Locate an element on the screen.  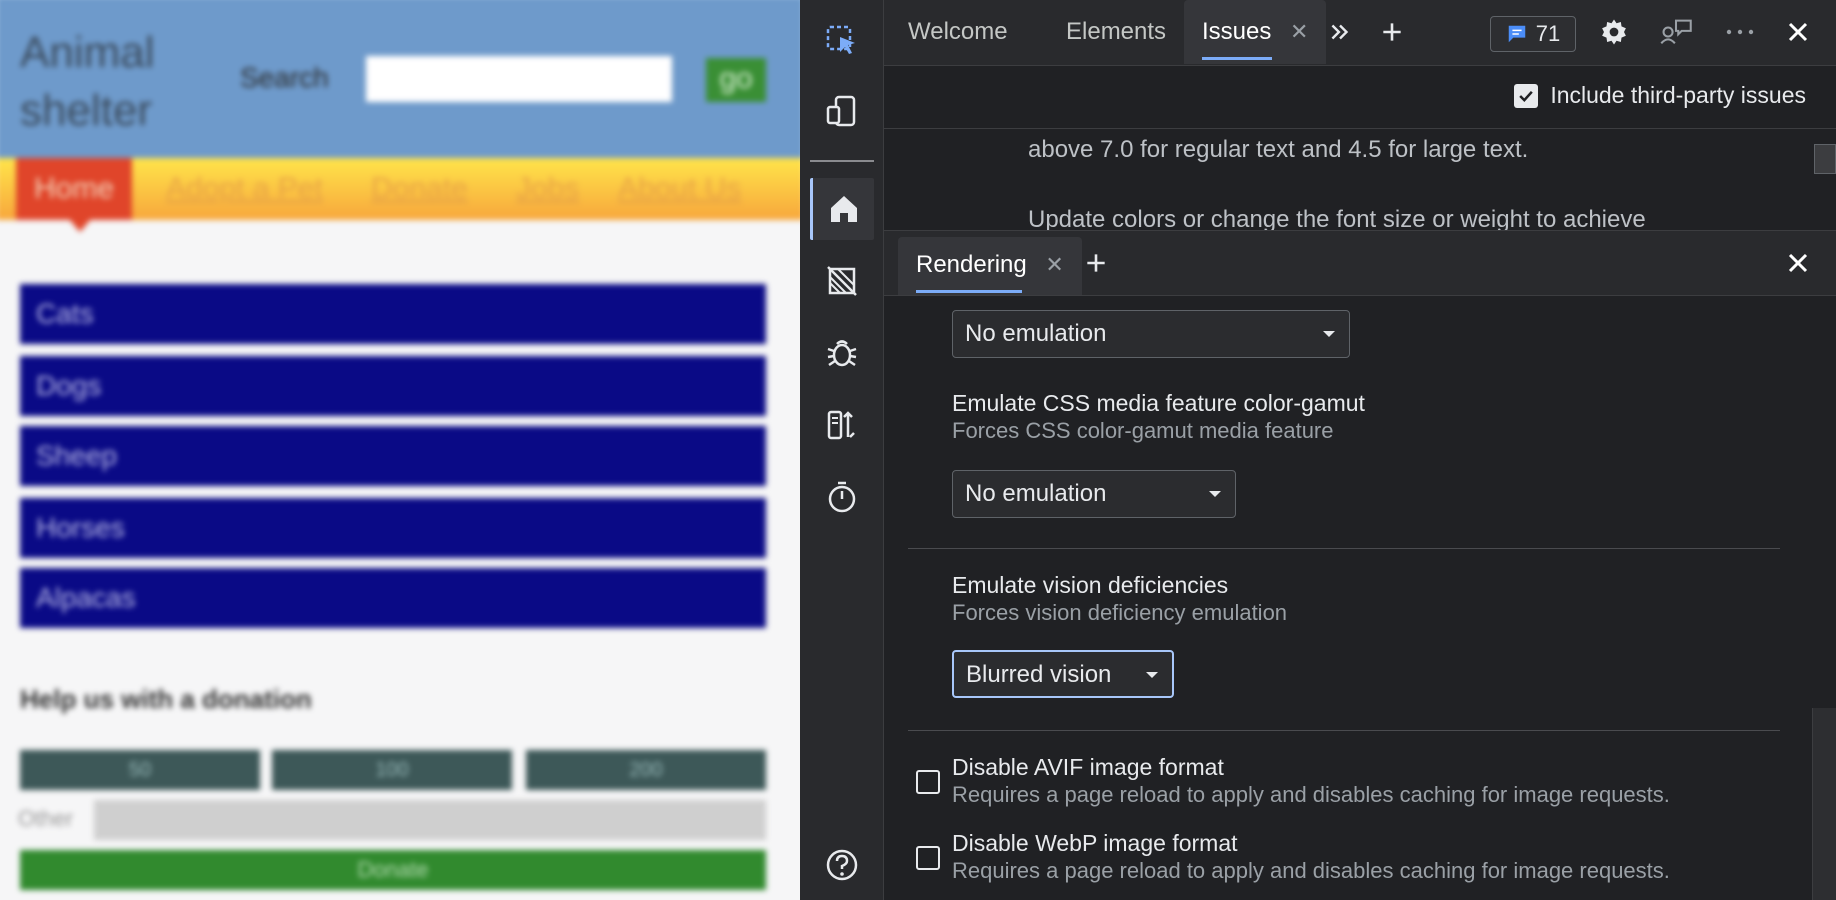
message-icon is located at coordinates (1516, 34).